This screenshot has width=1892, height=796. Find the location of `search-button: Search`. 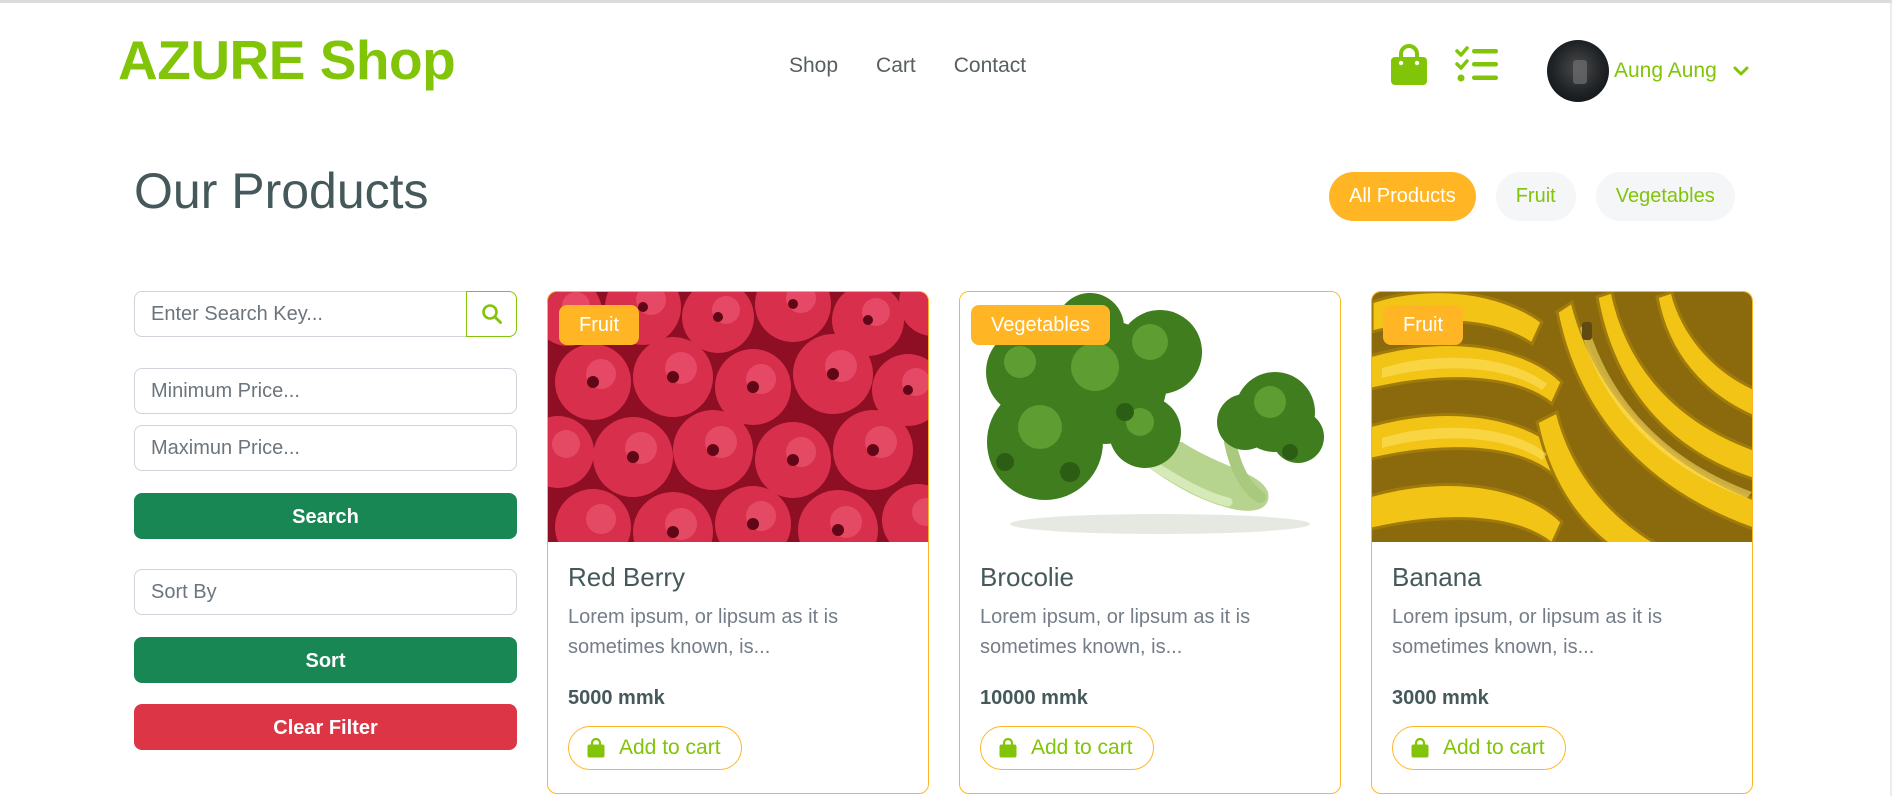

search-button: Search is located at coordinates (325, 516).